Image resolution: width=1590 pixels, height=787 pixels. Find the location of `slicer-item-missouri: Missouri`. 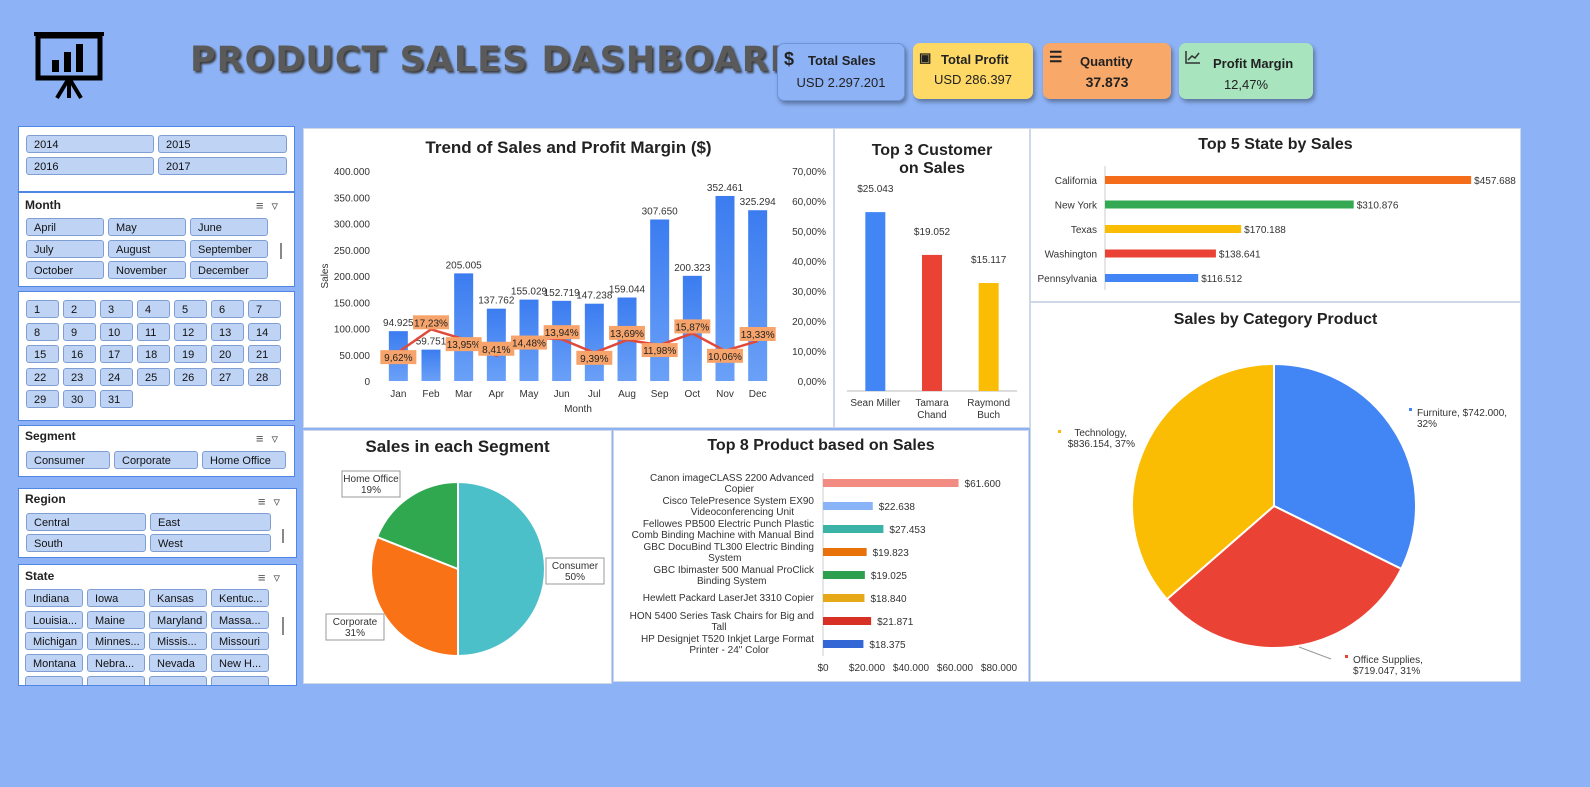

slicer-item-missouri: Missouri is located at coordinates (240, 641).